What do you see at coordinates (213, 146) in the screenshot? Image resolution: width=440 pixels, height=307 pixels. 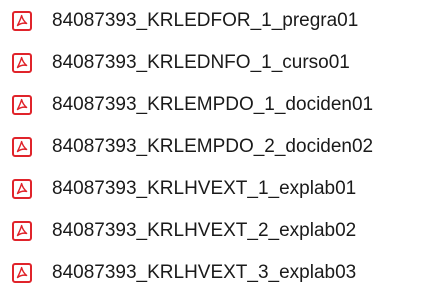 I see `file-name: 84087393_KRLEMPDO_2_dociden02` at bounding box center [213, 146].